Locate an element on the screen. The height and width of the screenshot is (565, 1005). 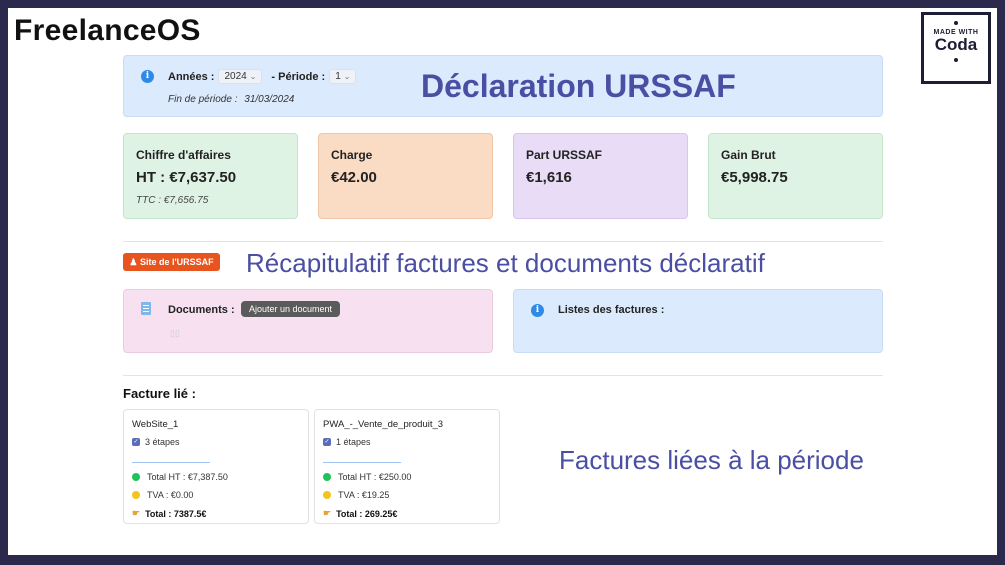
period-invoices-title: Factures liées à la période is located at coordinates (711, 460).